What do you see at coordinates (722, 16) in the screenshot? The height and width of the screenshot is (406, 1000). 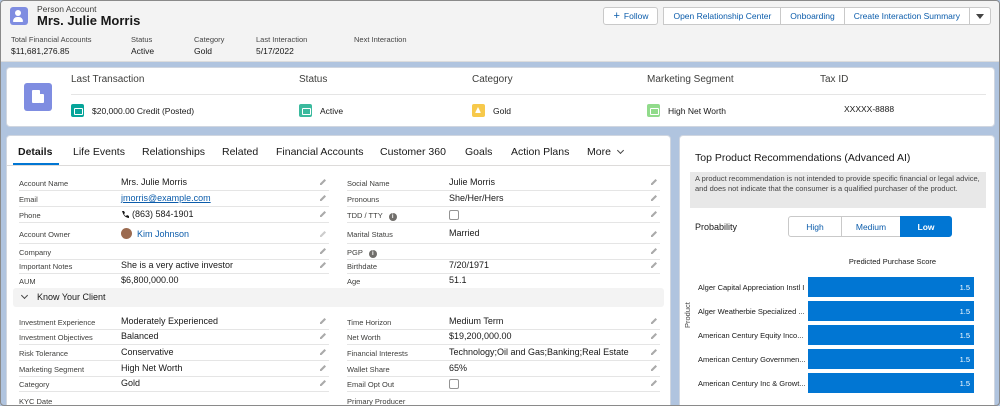 I see `open-relationship-center-button: Open Relationship Center` at bounding box center [722, 16].